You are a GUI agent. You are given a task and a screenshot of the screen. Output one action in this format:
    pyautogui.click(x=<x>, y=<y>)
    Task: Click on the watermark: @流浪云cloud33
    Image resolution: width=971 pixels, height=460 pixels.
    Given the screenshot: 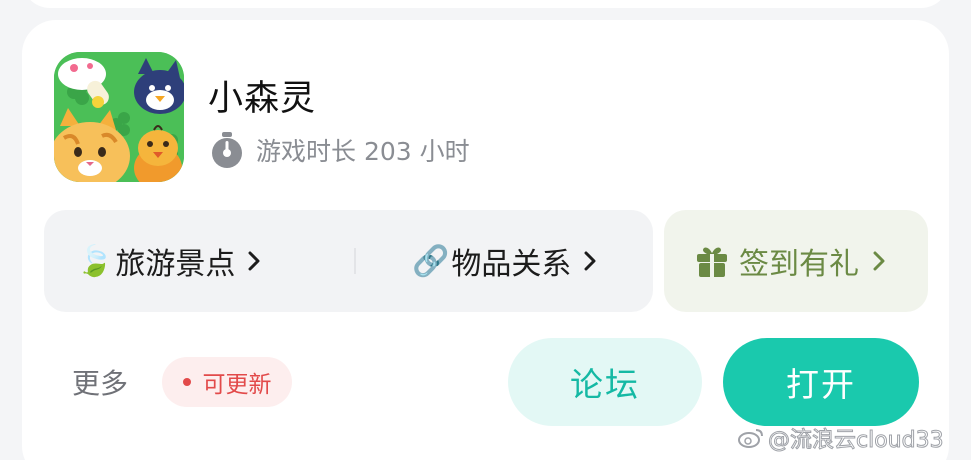 What is the action you would take?
    pyautogui.click(x=841, y=438)
    